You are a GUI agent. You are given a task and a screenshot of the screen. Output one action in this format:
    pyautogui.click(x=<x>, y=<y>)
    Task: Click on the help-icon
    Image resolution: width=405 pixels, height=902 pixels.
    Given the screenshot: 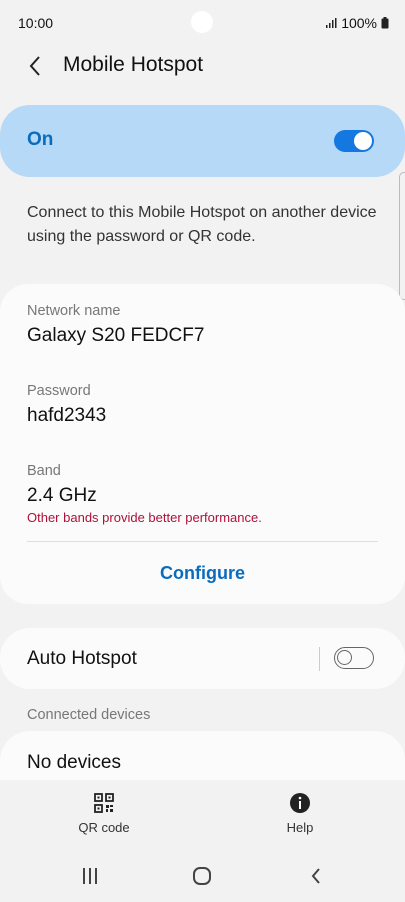 What is the action you would take?
    pyautogui.click(x=300, y=803)
    